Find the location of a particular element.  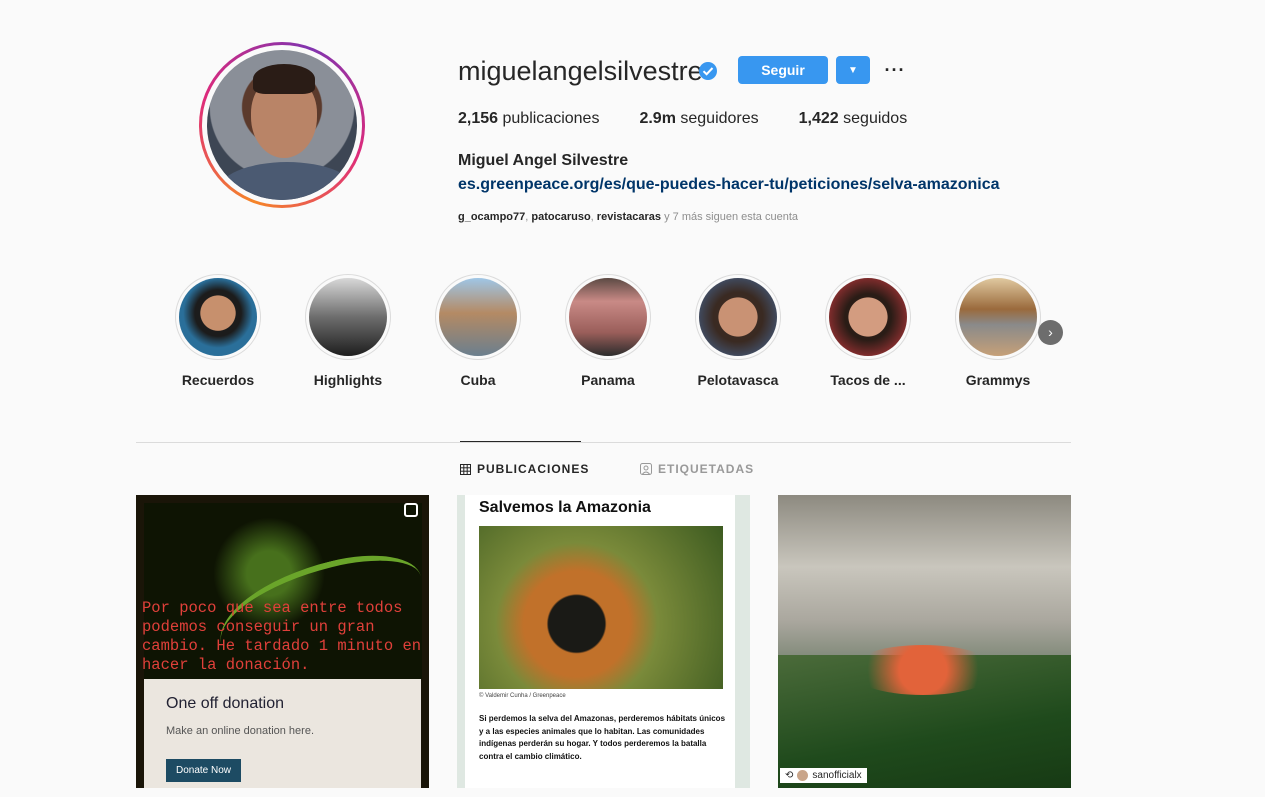

profile-username: miguelangelsilvestre is located at coordinates (580, 71).